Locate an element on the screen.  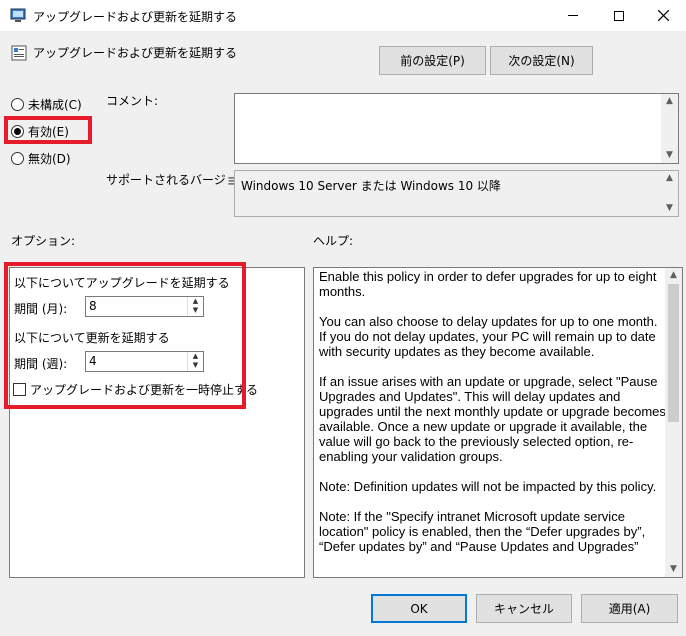
options-section-label: オプション: is located at coordinates (43, 241).